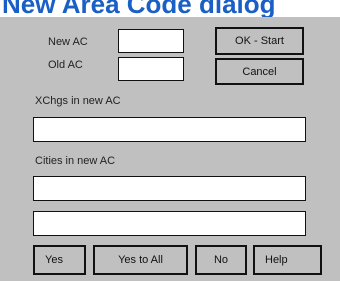 Image resolution: width=340 pixels, height=281 pixels. What do you see at coordinates (75, 161) in the screenshot?
I see `cities-label: Cities in new AC` at bounding box center [75, 161].